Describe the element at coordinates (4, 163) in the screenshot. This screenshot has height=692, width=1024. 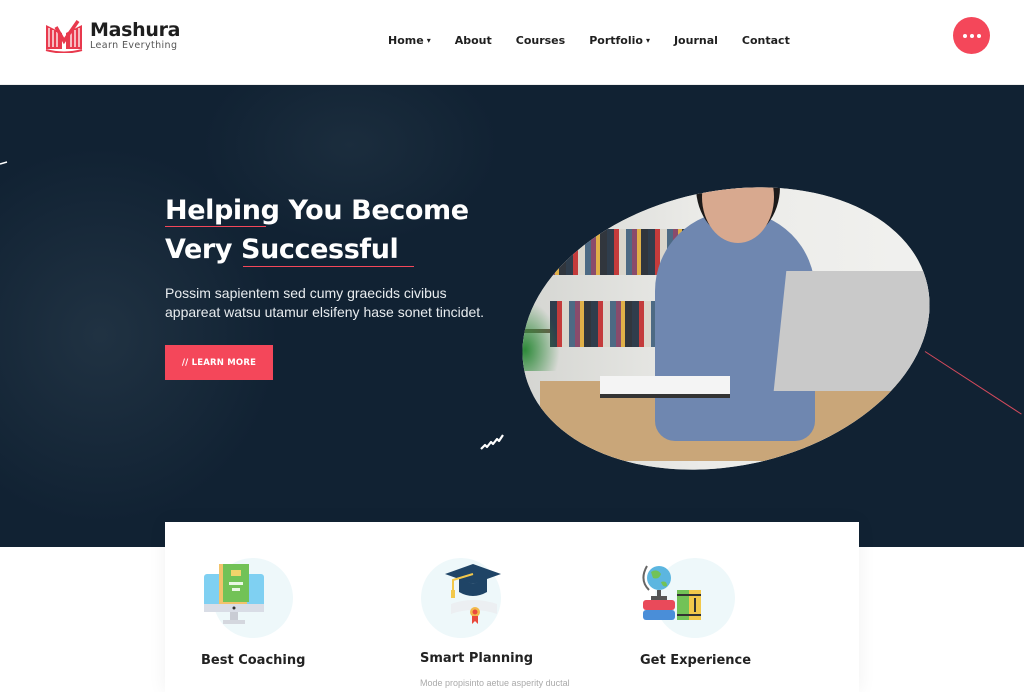
I see `decorative-dash-icon` at that location.